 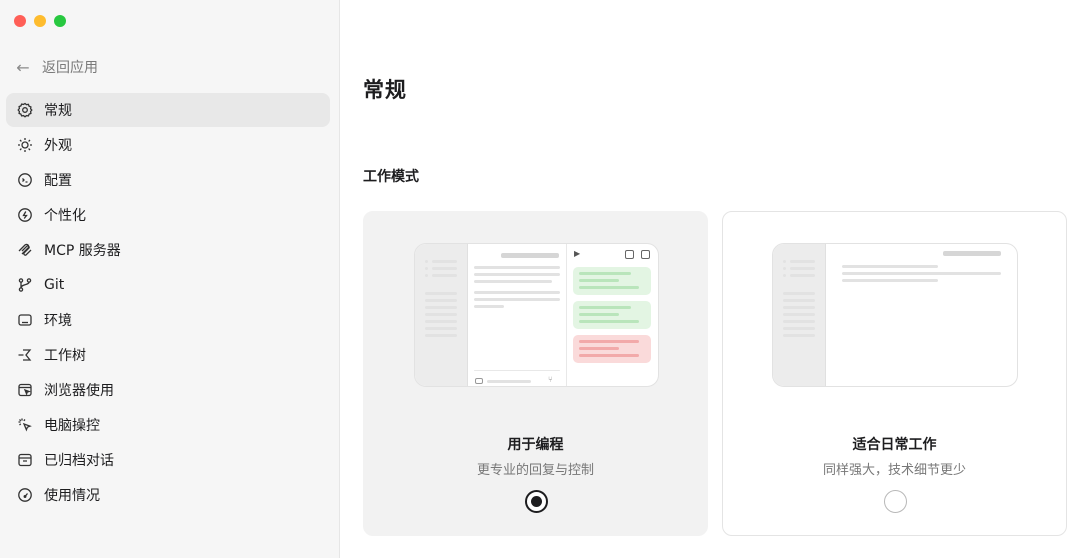 I want to click on minimize-window-button, so click(x=40, y=21).